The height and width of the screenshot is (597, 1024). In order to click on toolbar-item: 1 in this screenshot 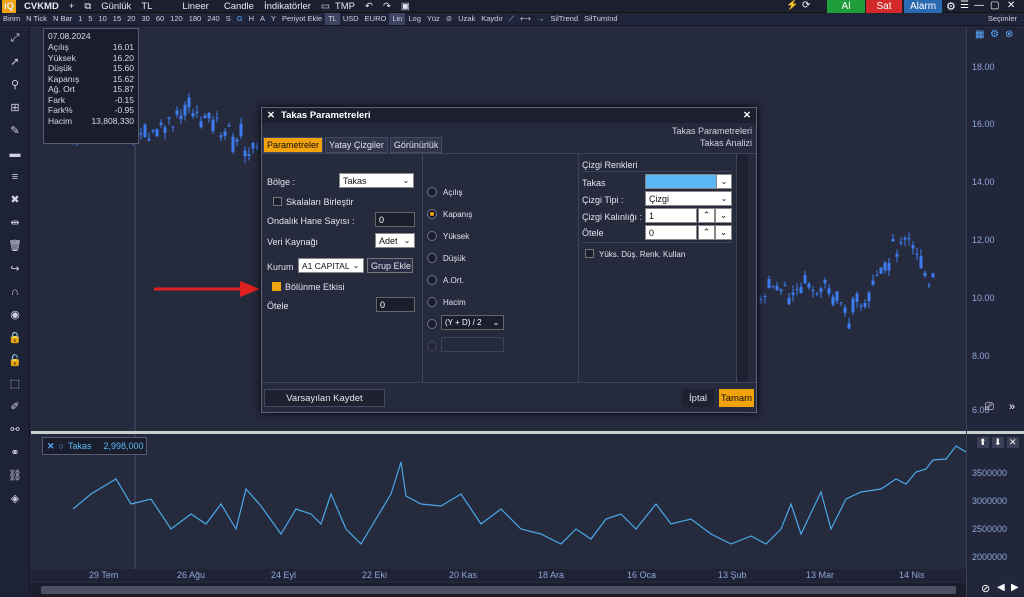, I will do `click(80, 19)`.